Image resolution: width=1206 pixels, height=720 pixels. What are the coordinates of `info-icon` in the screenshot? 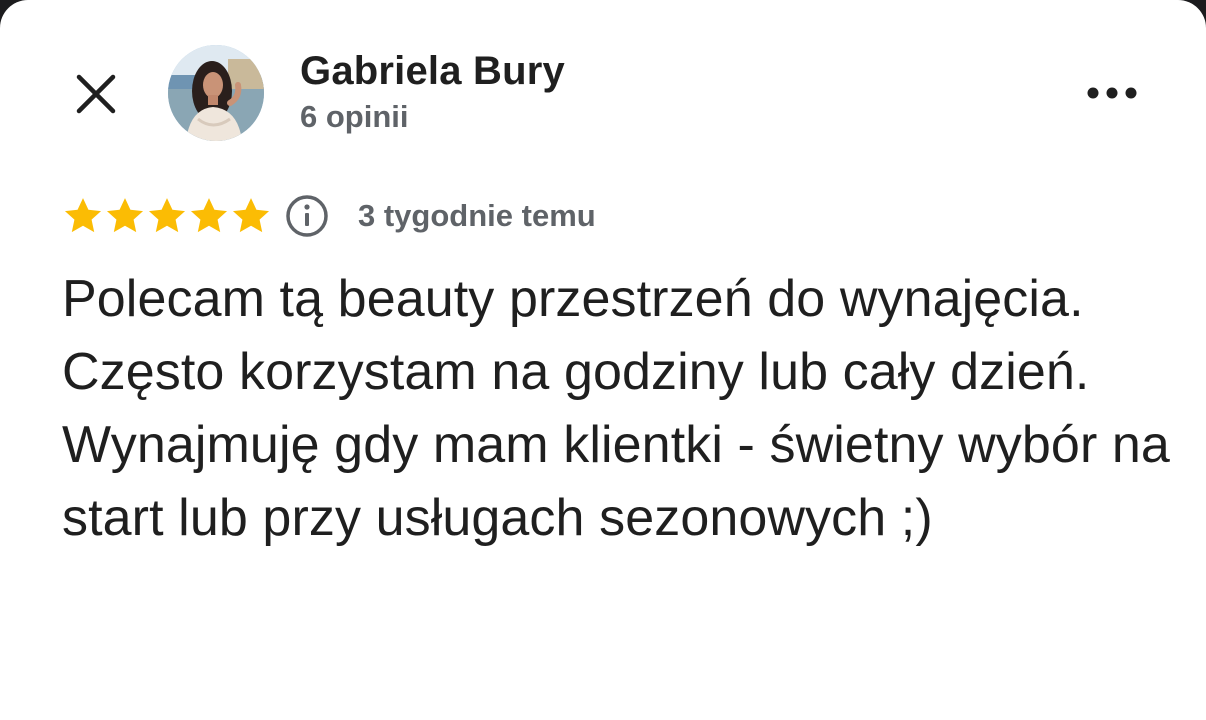 It's located at (307, 216).